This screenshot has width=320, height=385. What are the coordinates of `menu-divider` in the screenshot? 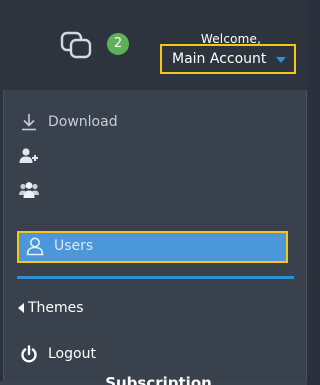 It's located at (155, 277).